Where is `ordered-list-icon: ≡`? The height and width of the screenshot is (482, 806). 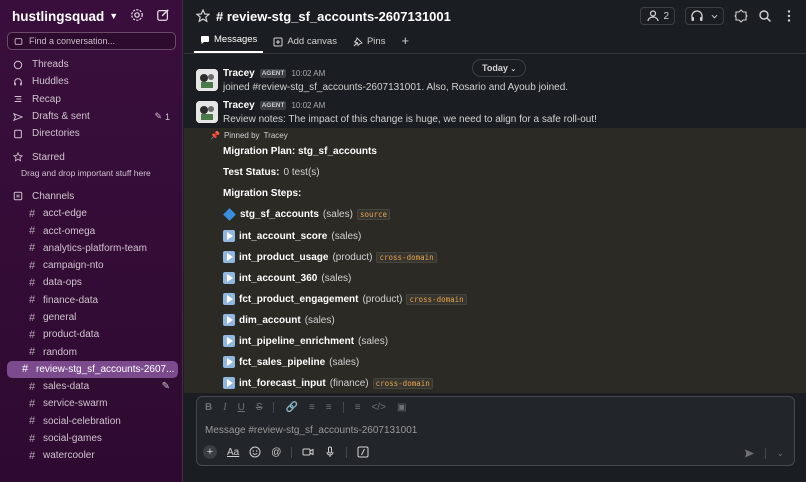 ordered-list-icon: ≡ is located at coordinates (312, 407).